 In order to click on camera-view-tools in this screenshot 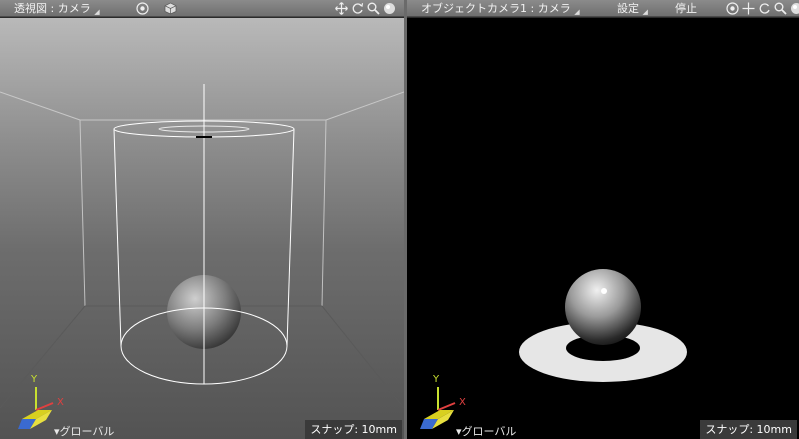, I will do `click(762, 8)`.